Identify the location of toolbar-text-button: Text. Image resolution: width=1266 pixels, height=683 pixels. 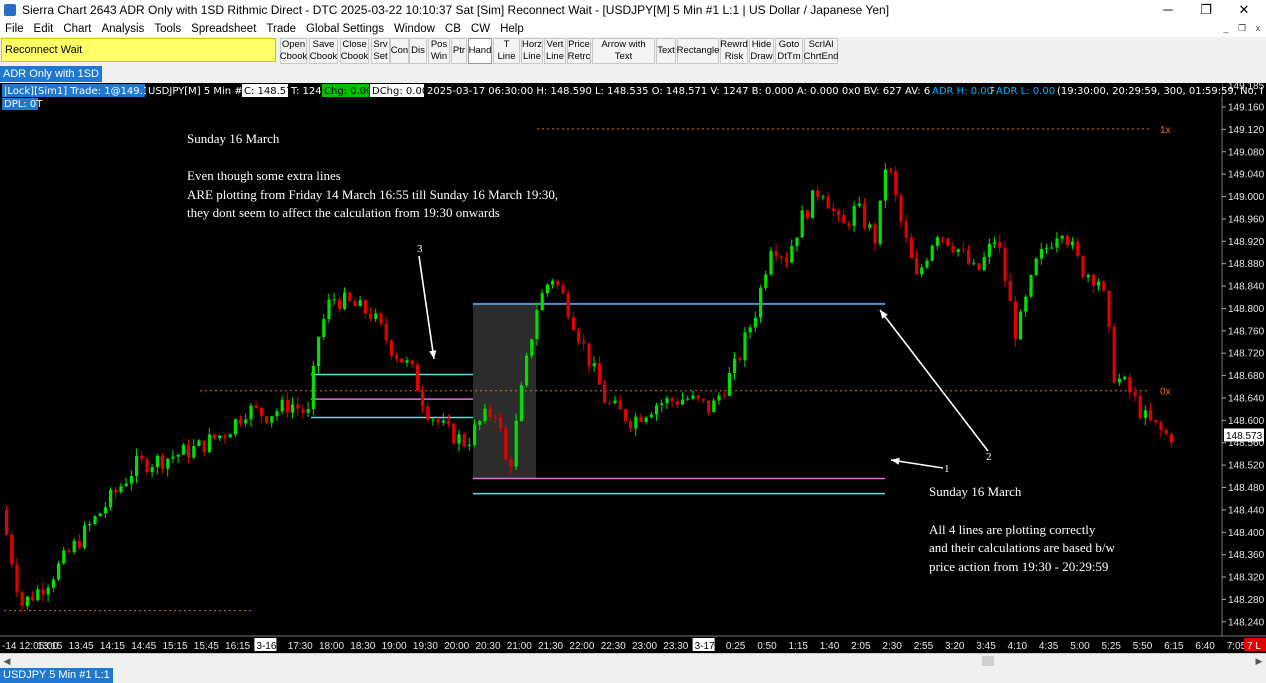
(666, 51).